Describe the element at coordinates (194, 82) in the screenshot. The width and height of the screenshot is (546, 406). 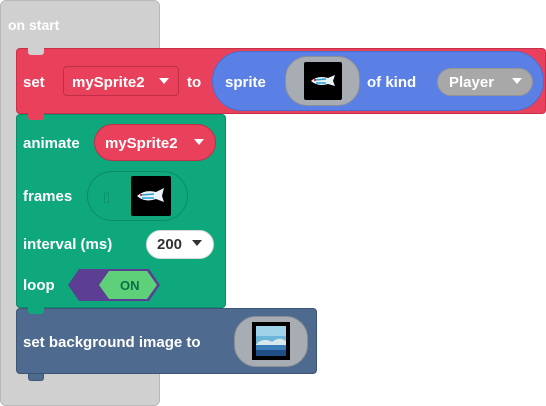
I see `to-label: to` at that location.